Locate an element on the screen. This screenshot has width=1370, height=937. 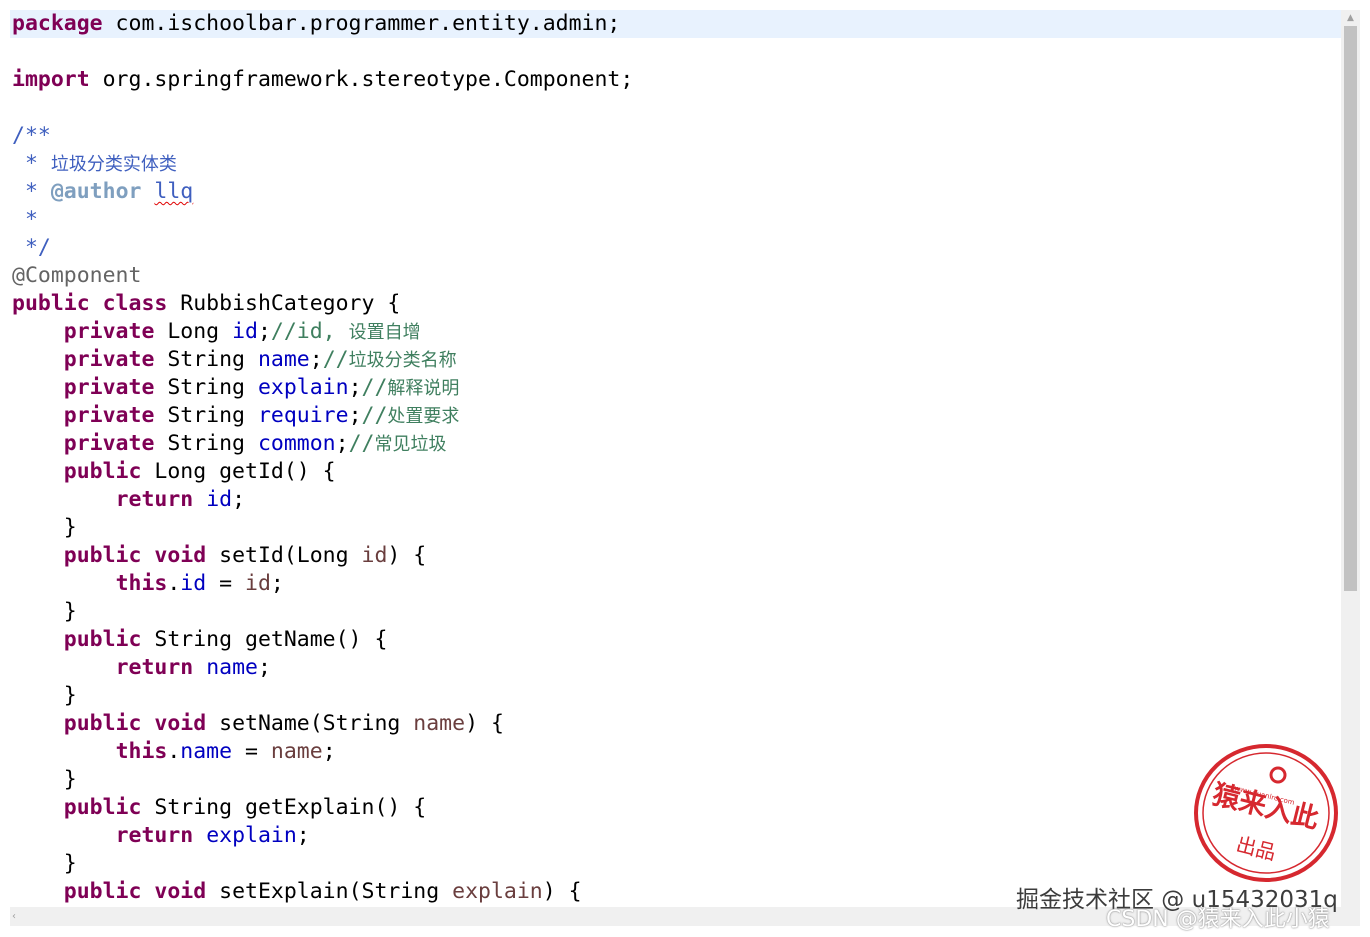
annotation-component: @Component is located at coordinates (77, 275).